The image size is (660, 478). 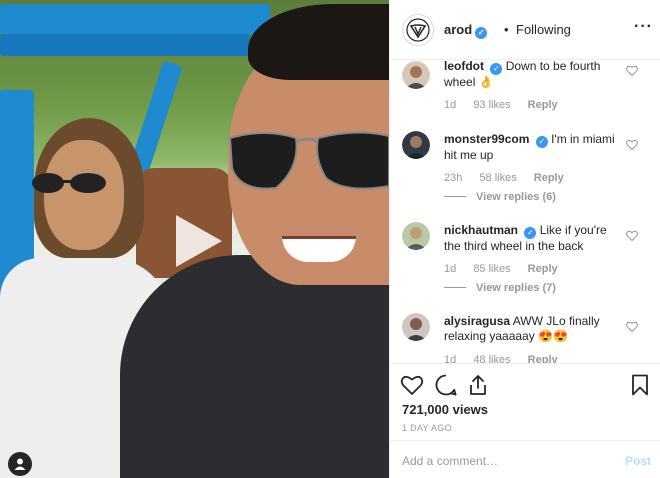 What do you see at coordinates (491, 358) in the screenshot?
I see `comment-likes: 48 likes` at bounding box center [491, 358].